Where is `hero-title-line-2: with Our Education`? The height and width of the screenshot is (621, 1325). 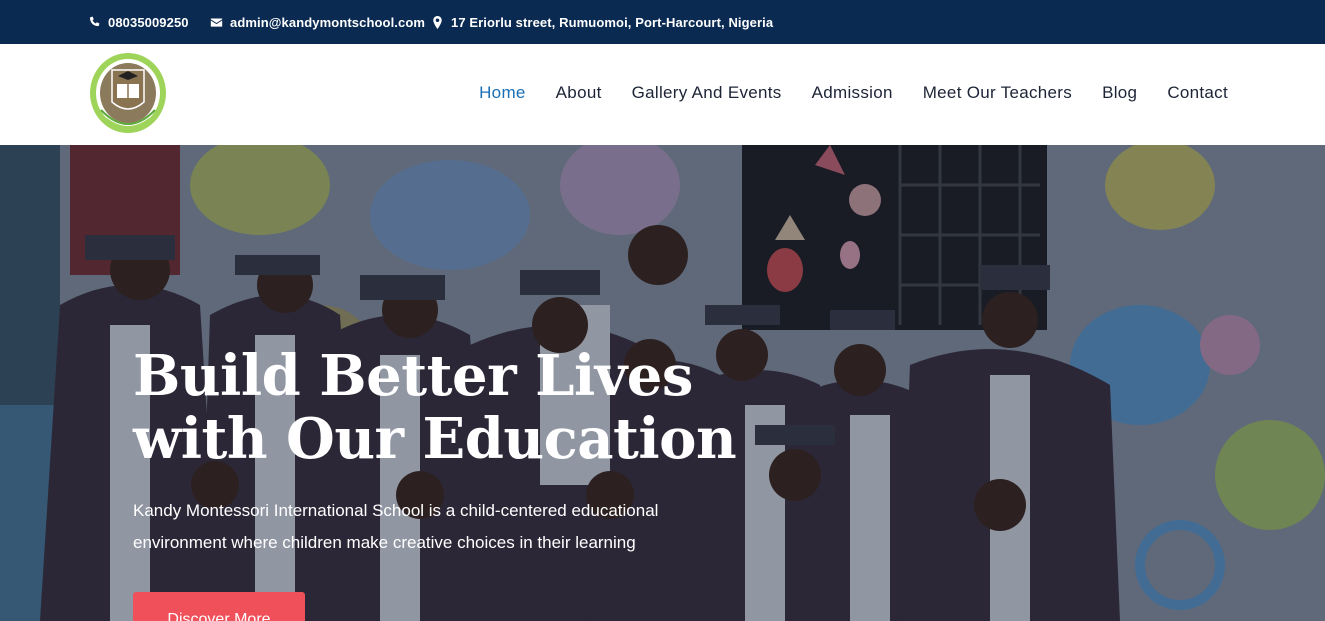
hero-title-line-2: with Our Education is located at coordinates (435, 439).